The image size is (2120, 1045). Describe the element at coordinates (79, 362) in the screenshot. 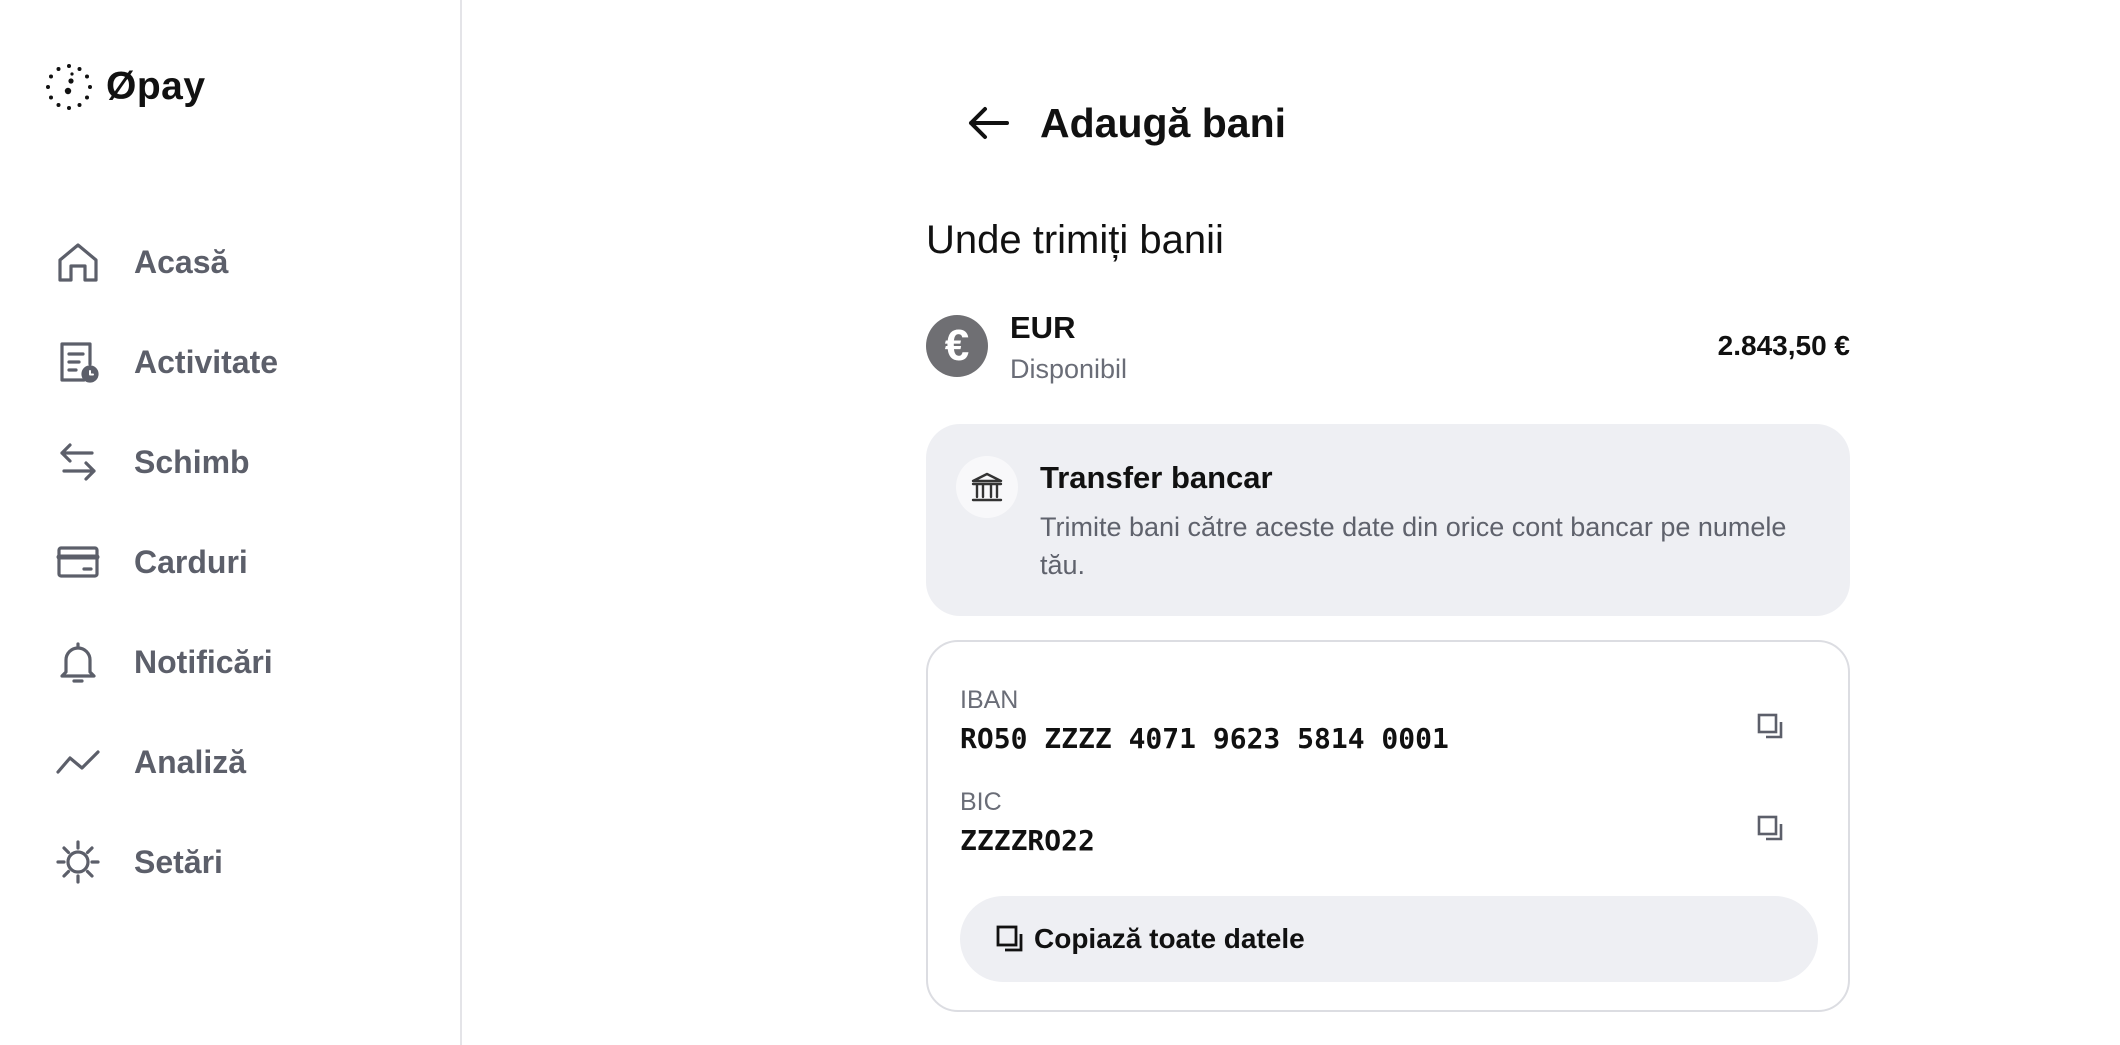

I see `activity-icon` at that location.